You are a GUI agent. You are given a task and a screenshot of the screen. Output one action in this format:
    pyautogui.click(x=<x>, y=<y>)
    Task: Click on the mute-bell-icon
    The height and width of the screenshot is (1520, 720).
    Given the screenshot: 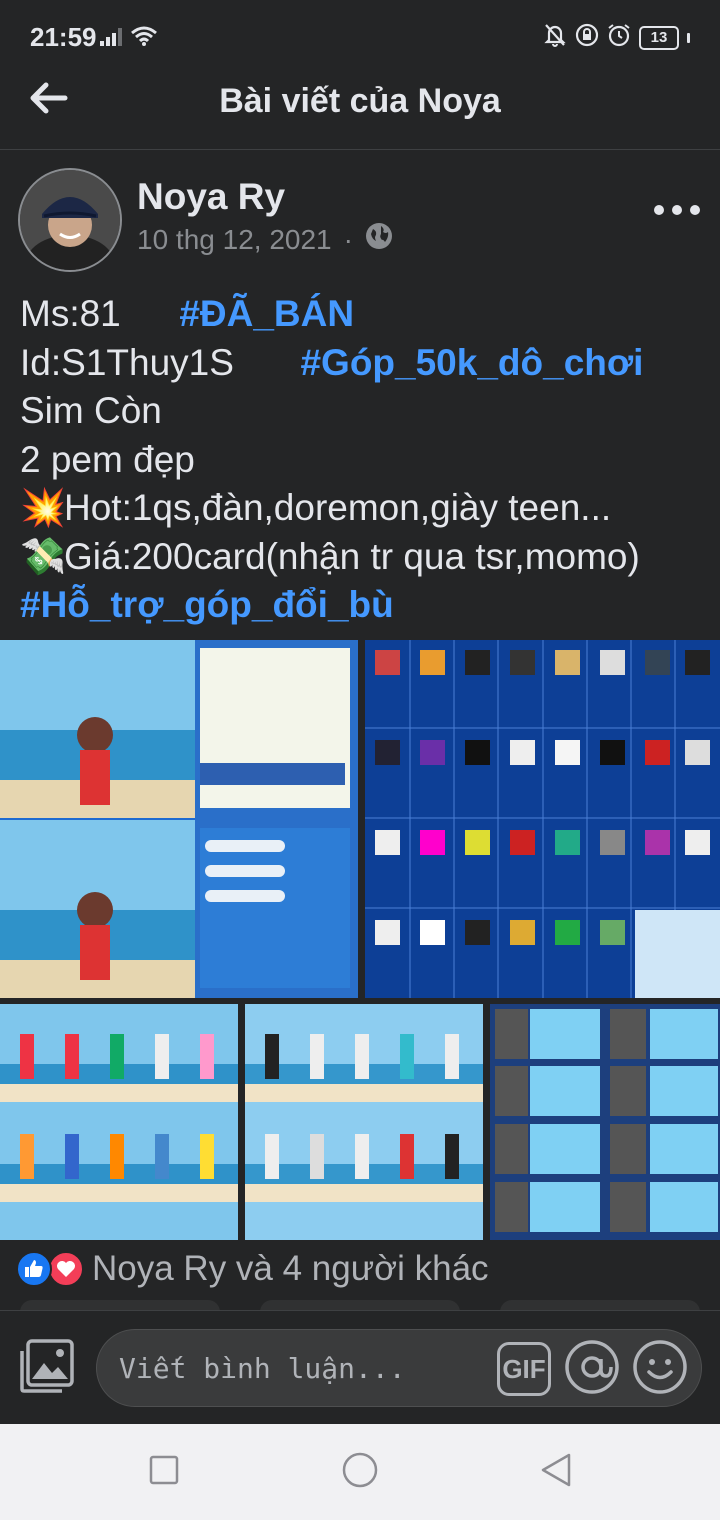 What is the action you would take?
    pyautogui.click(x=555, y=37)
    